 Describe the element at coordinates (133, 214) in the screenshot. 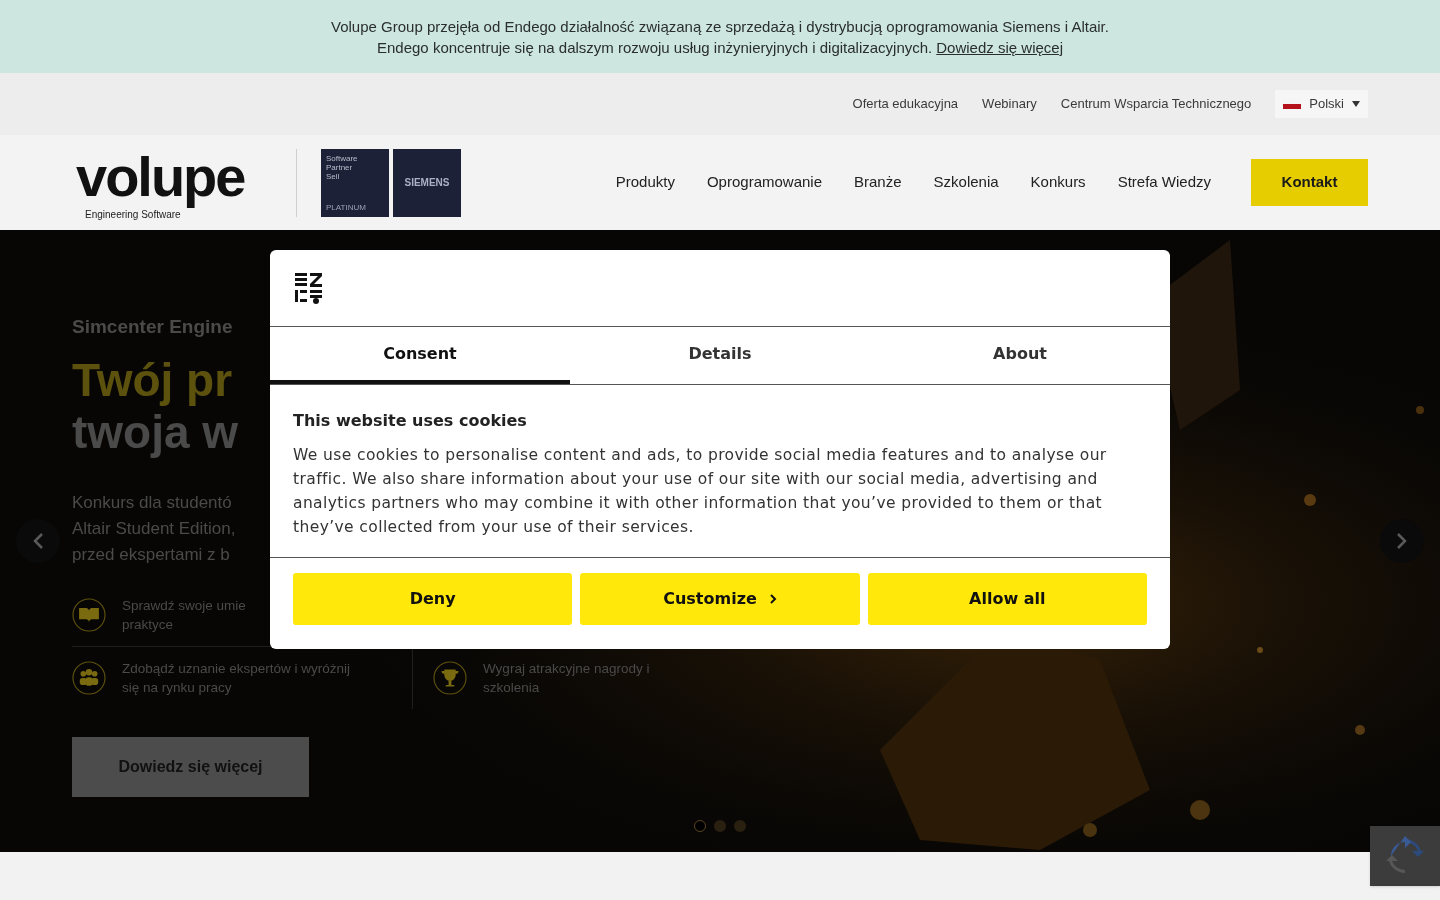

I see `logo-tagline: Engineering Software` at that location.